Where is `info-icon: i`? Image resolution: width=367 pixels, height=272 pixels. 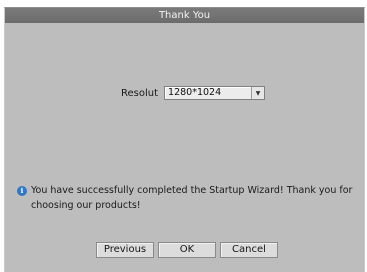
info-icon: i is located at coordinates (22, 191).